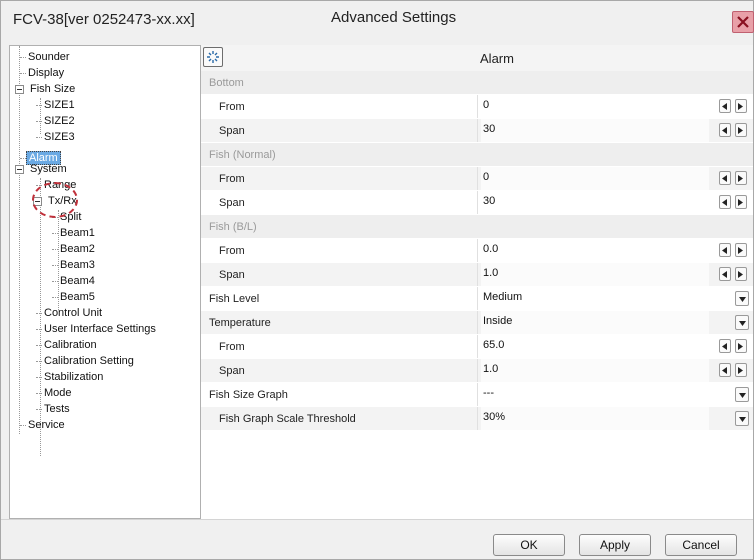 The image size is (754, 560). What do you see at coordinates (42, 169) in the screenshot?
I see `tree-item-system: System` at bounding box center [42, 169].